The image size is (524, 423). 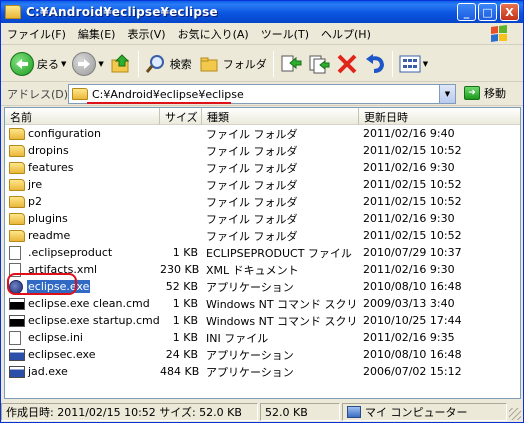 I want to click on menu-help: ヘルプ(H), so click(x=346, y=34).